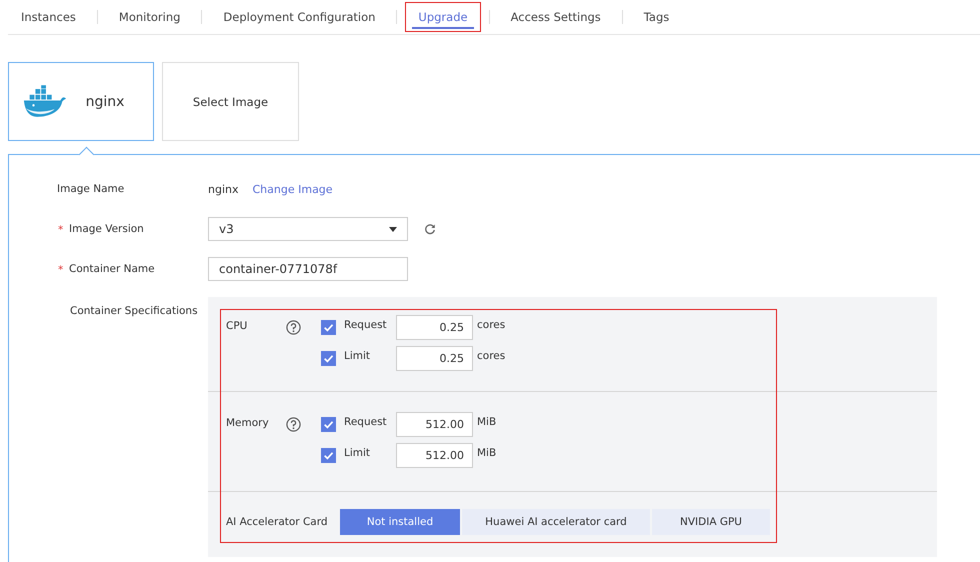 This screenshot has height=562, width=980. Describe the element at coordinates (308, 229) in the screenshot. I see `version-select: v3` at that location.